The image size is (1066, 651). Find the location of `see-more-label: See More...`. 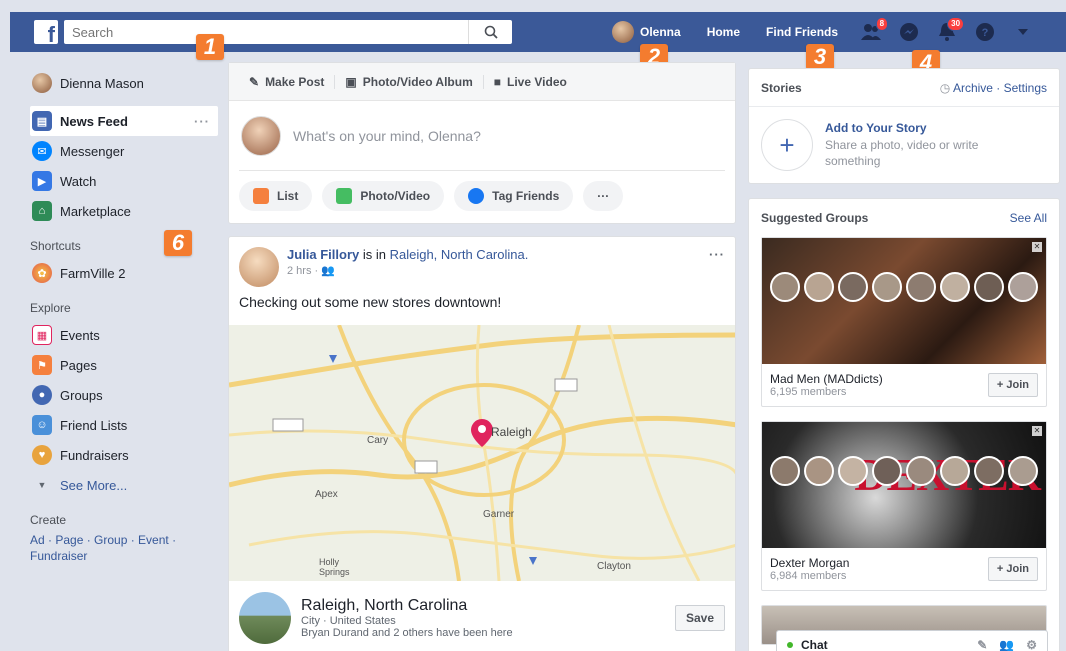

see-more-label: See More... is located at coordinates (94, 485).